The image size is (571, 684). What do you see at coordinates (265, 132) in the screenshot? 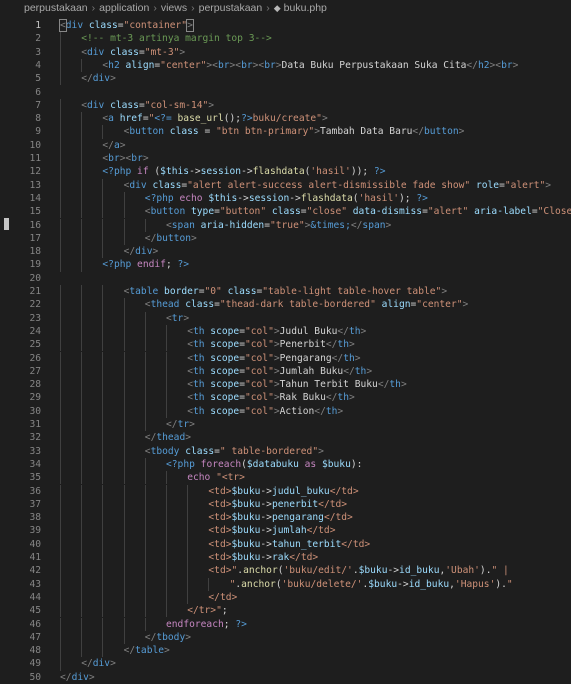
I see `code-token: "btn btn-primary"` at bounding box center [265, 132].